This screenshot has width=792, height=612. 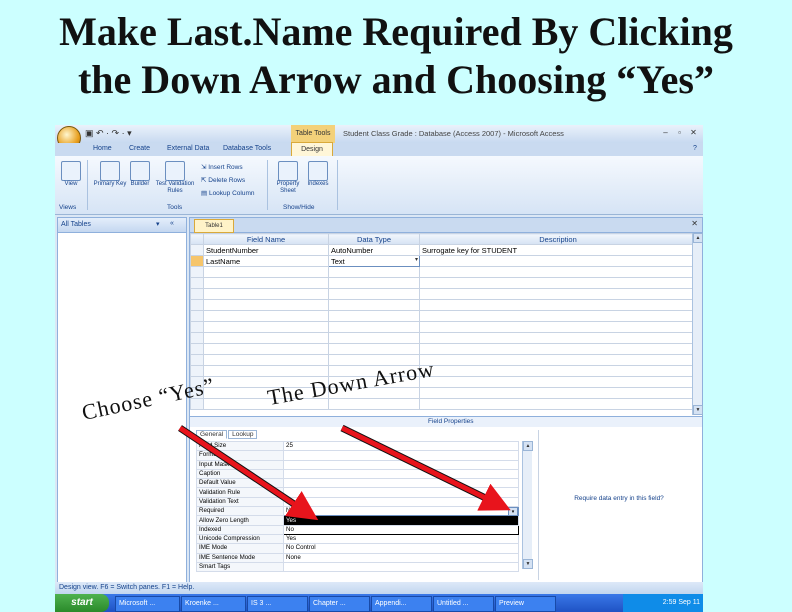 I want to click on arrow-to-yes, so click(x=248, y=473).